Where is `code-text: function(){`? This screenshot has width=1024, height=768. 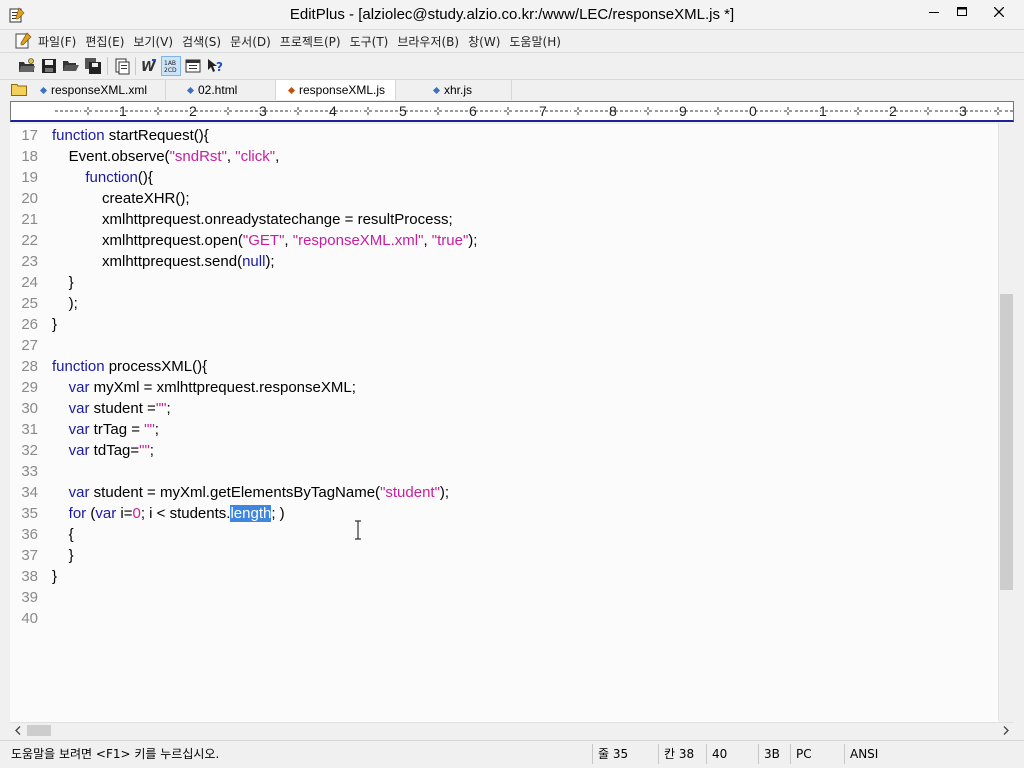 code-text: function(){ is located at coordinates (102, 177).